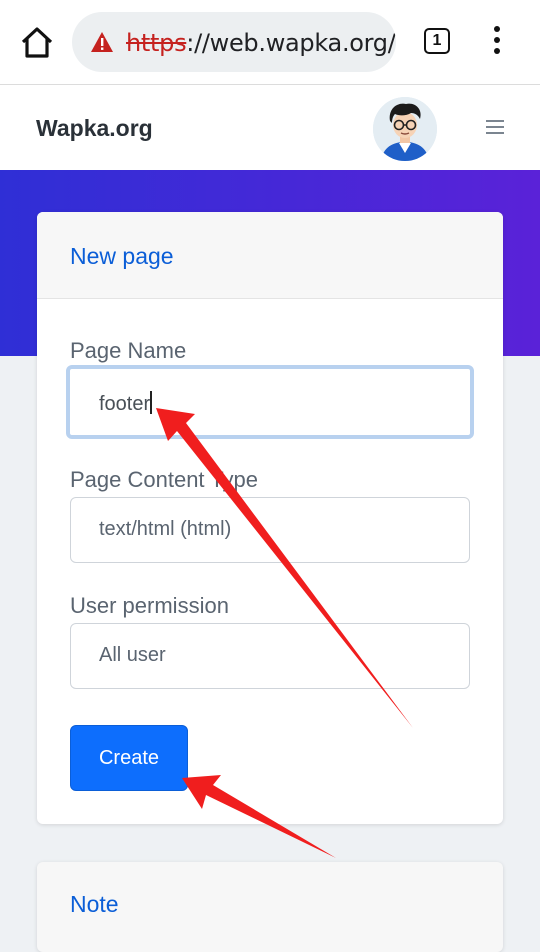 This screenshot has width=540, height=952. I want to click on page-name-input: footer, so click(270, 402).